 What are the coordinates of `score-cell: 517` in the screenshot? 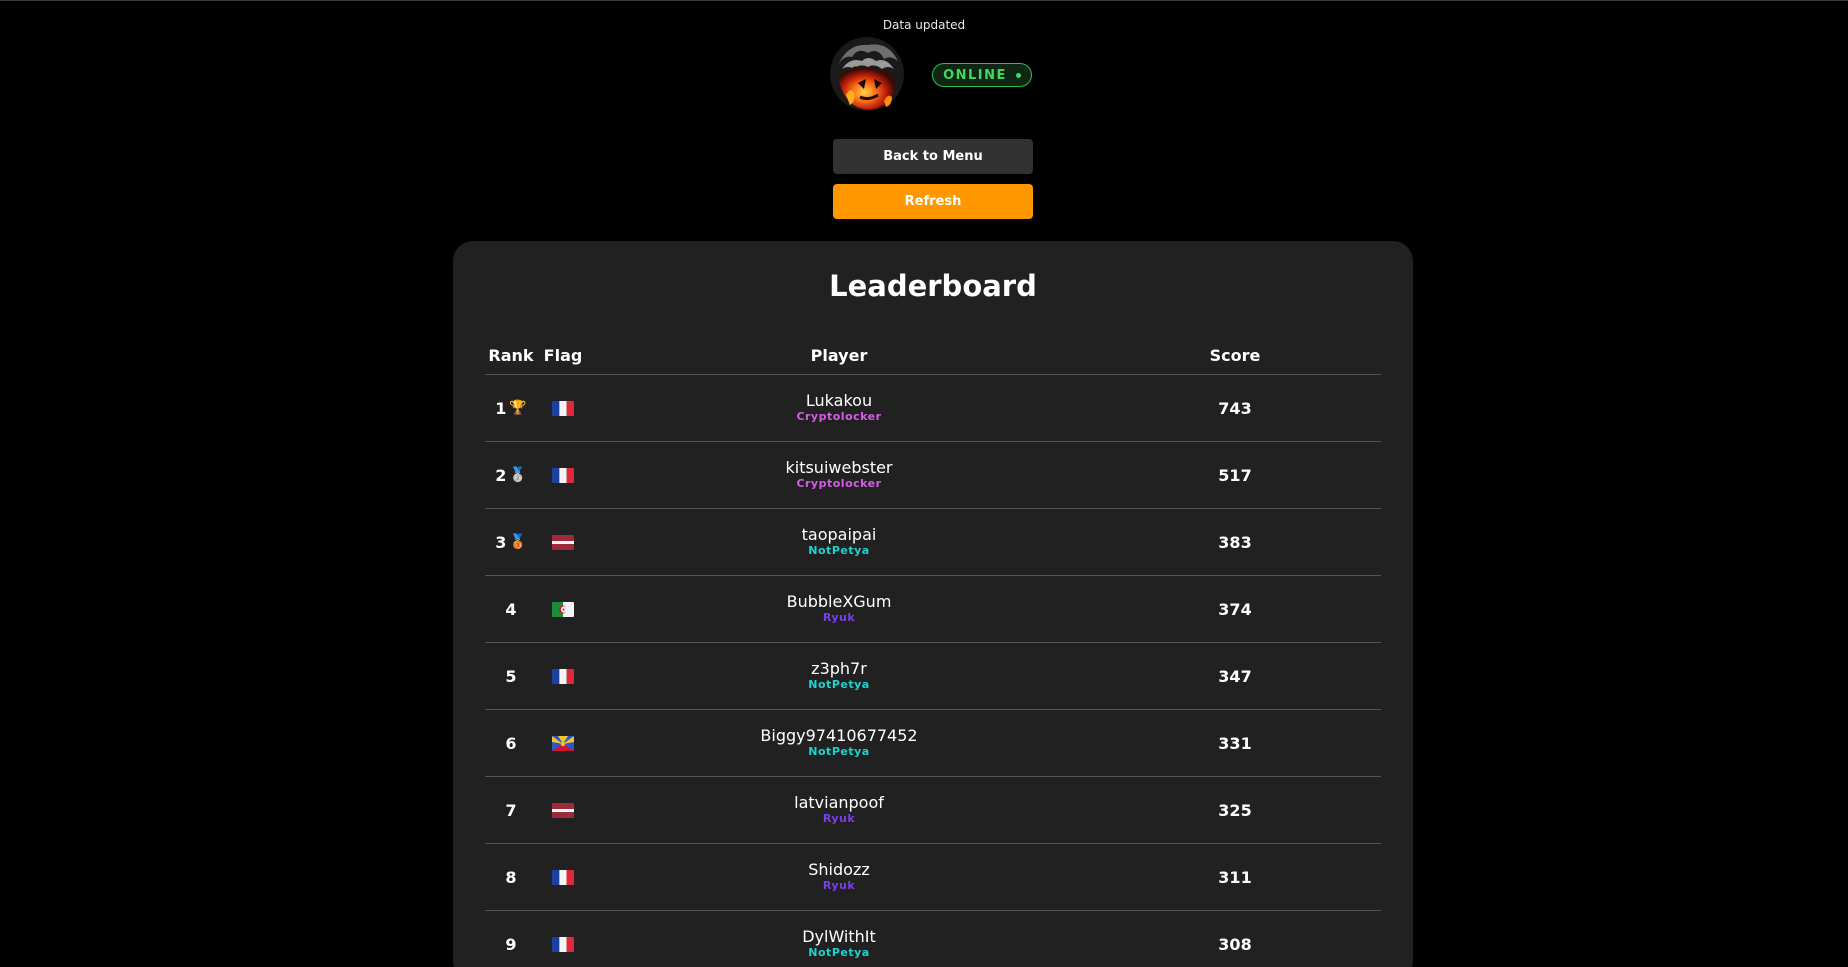 It's located at (1235, 475).